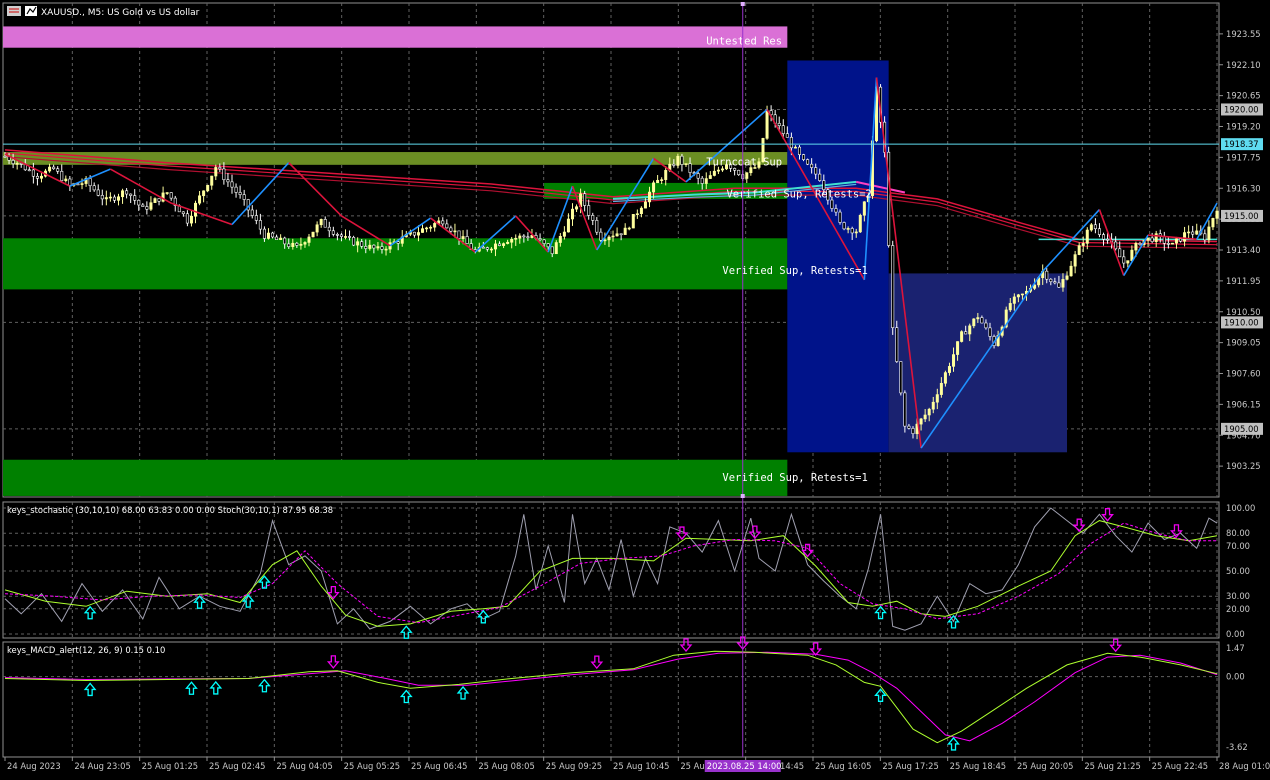 This screenshot has height=780, width=1270. What do you see at coordinates (34, 766) in the screenshot?
I see `time-tick-label: 24 Aug 2023` at bounding box center [34, 766].